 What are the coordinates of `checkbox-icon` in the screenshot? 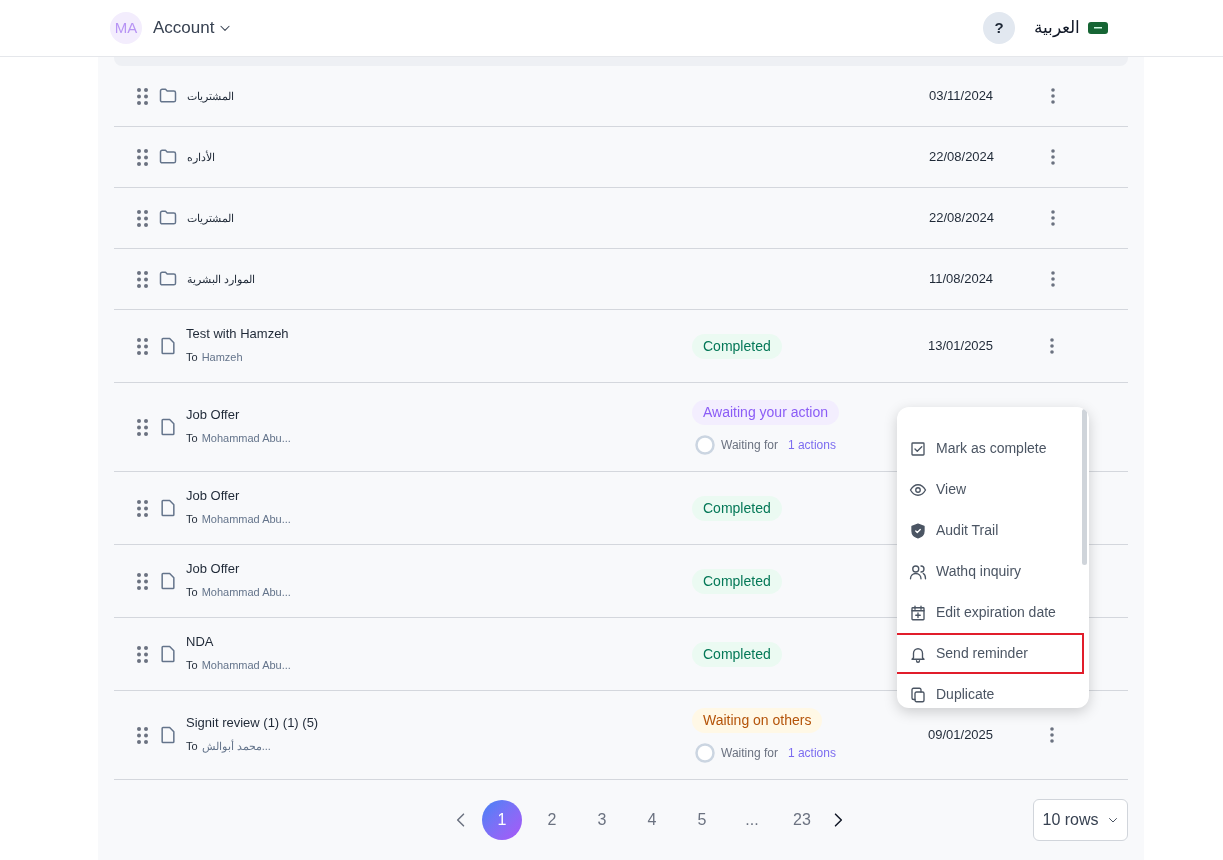 It's located at (918, 448).